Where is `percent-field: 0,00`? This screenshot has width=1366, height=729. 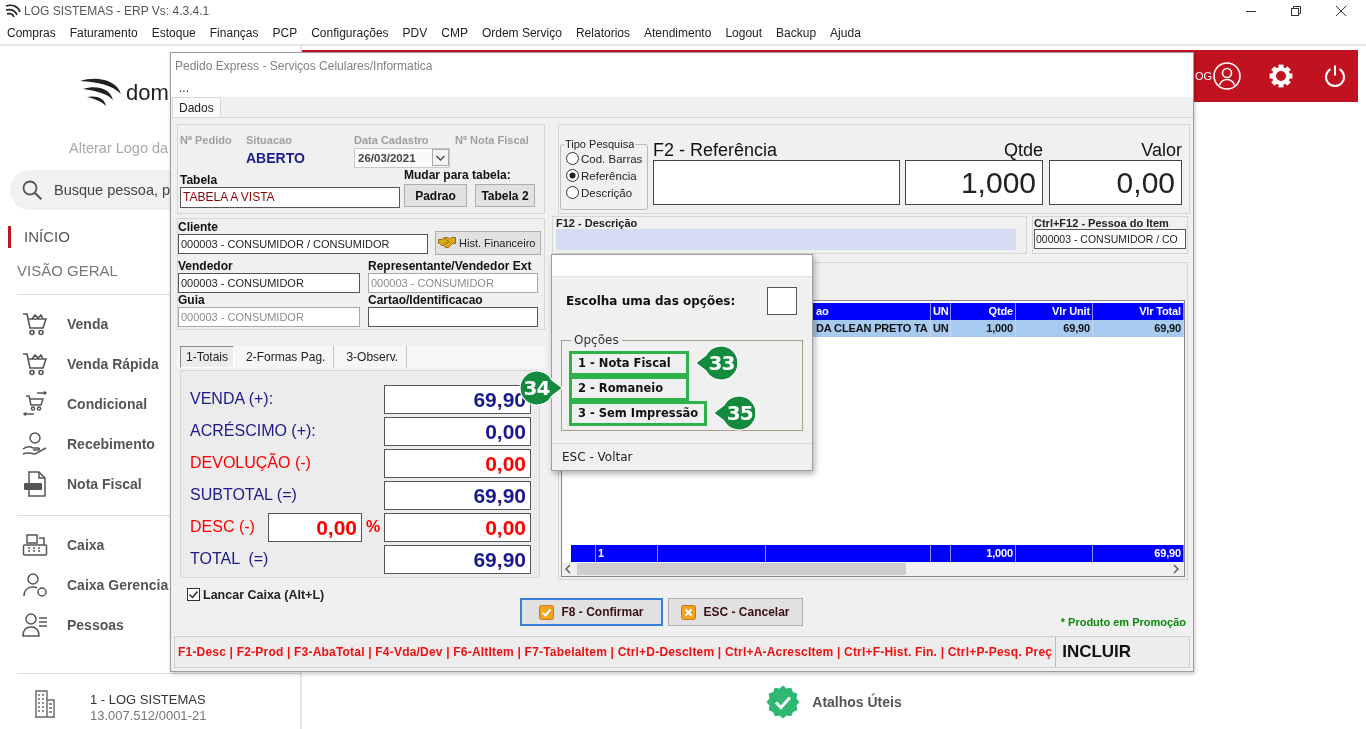 percent-field: 0,00 is located at coordinates (315, 527).